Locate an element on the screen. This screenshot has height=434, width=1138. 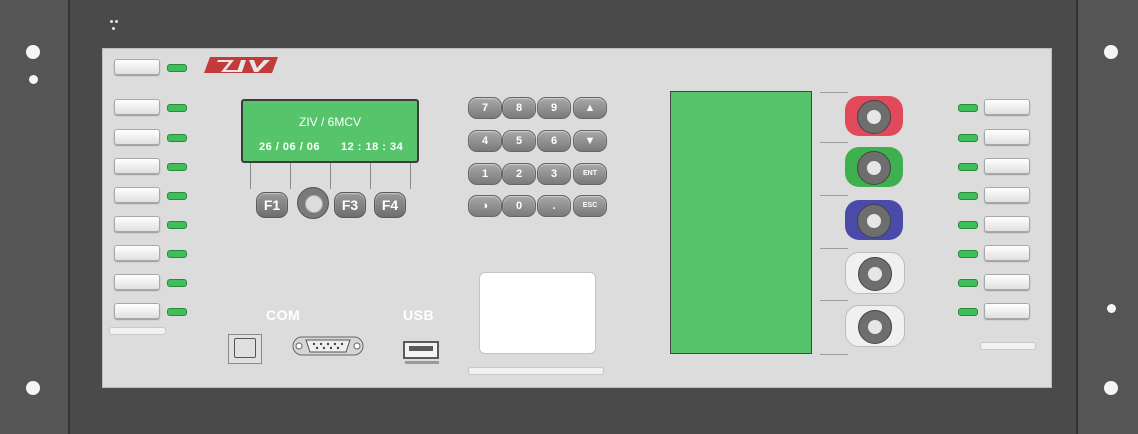
graphic-lcd is located at coordinates (741, 222).